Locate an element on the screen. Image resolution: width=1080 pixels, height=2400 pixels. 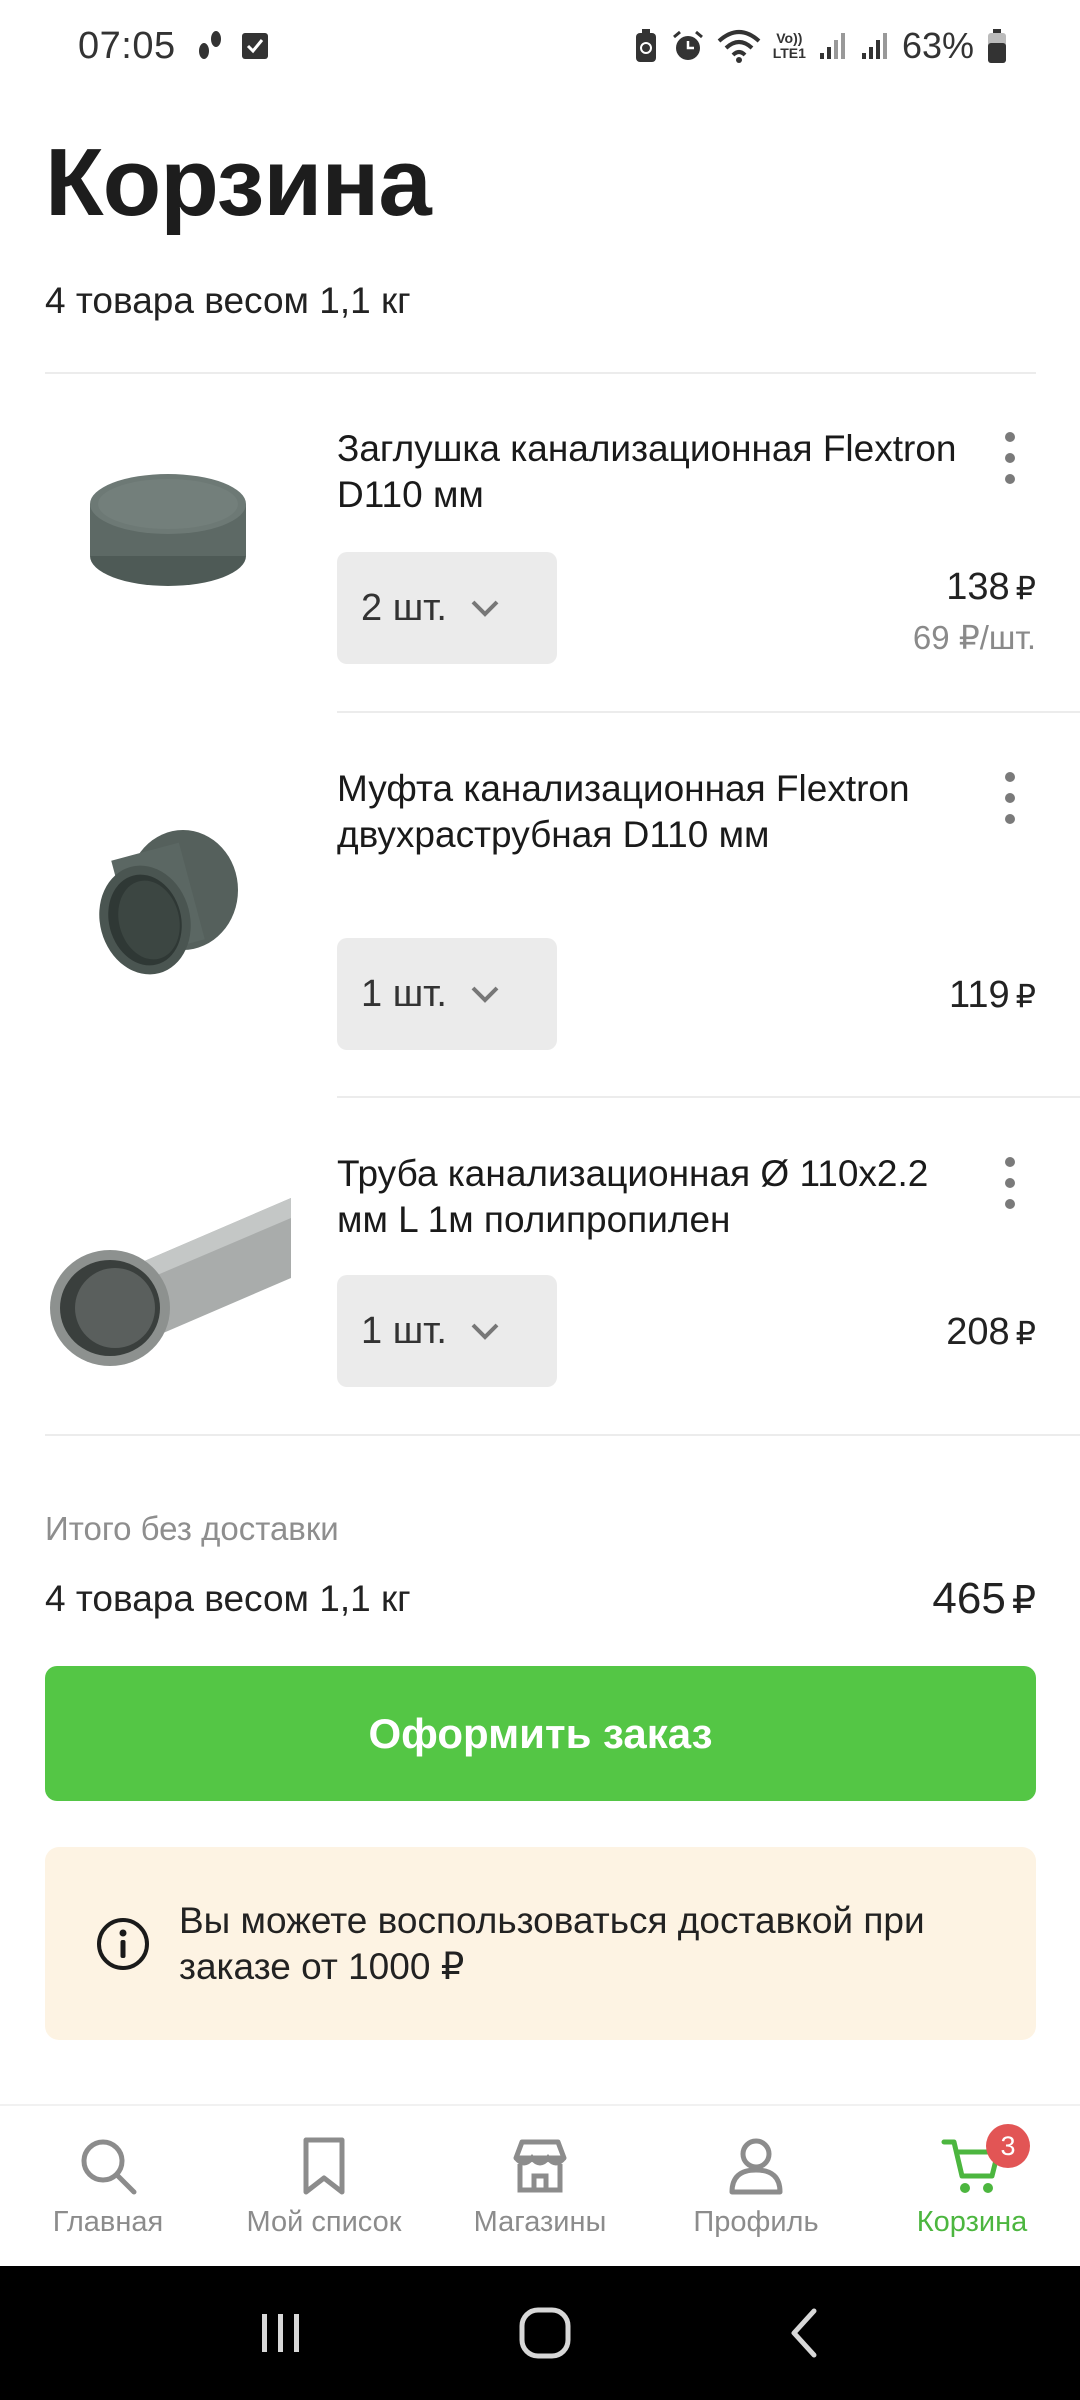
total-caption: Итого без доставки is located at coordinates (192, 1528).